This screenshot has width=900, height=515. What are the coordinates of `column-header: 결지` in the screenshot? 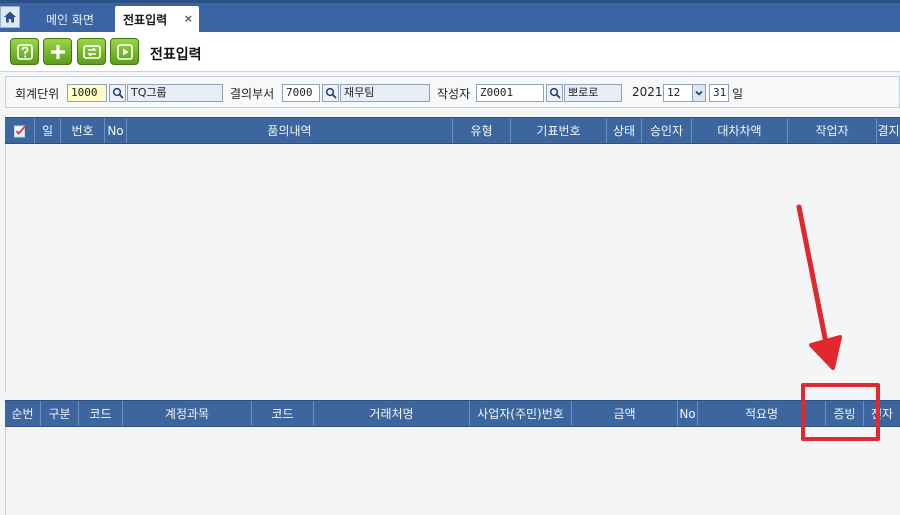 It's located at (888, 130).